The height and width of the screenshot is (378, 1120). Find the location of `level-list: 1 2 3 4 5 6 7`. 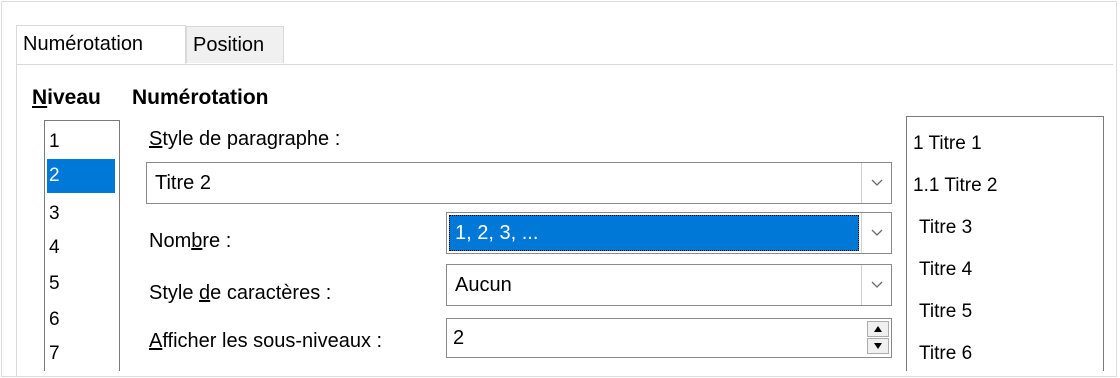

level-list: 1 2 3 4 5 6 7 is located at coordinates (82, 245).